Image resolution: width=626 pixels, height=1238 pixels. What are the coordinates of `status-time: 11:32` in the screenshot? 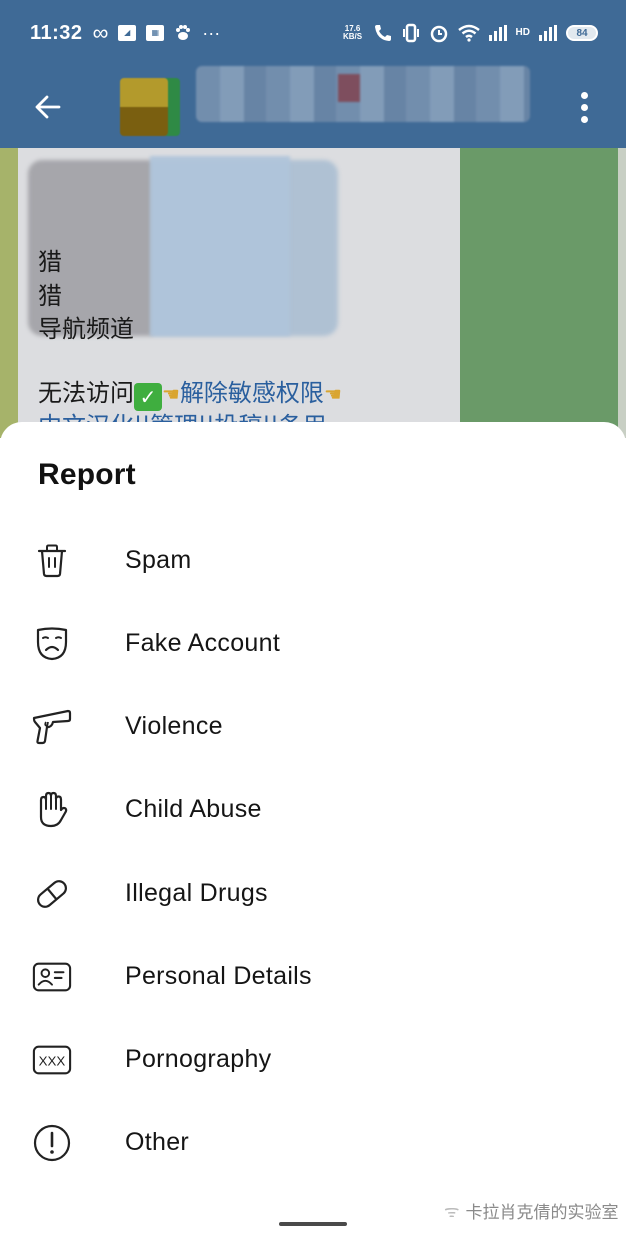 It's located at (56, 32).